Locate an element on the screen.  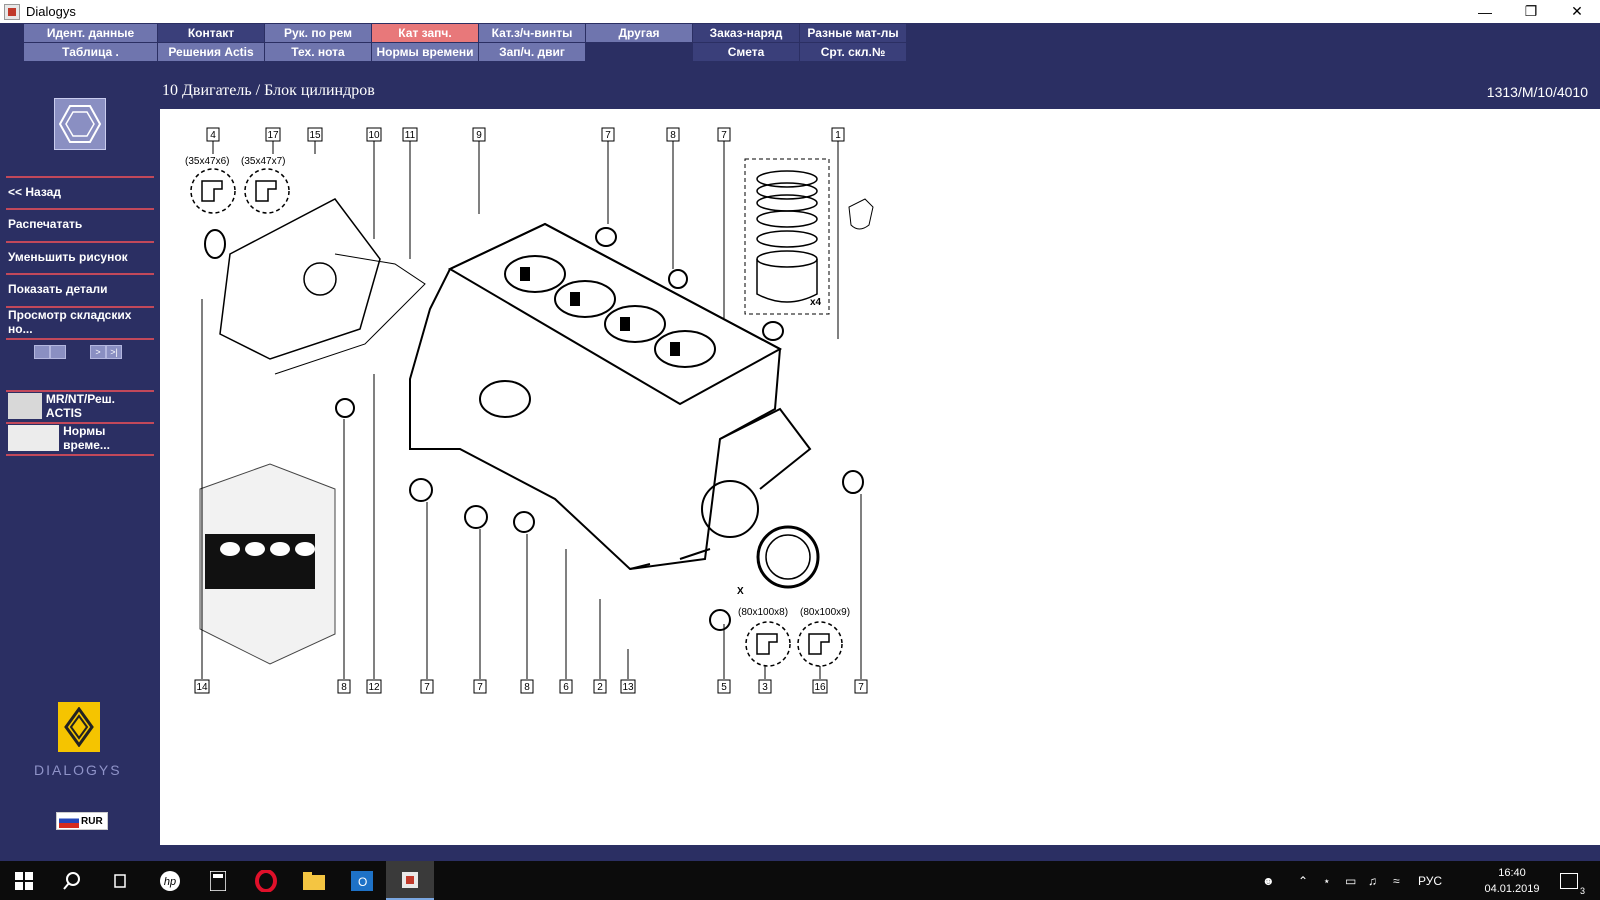
clock-date: 04.01.2019 is located at coordinates (1512, 889).